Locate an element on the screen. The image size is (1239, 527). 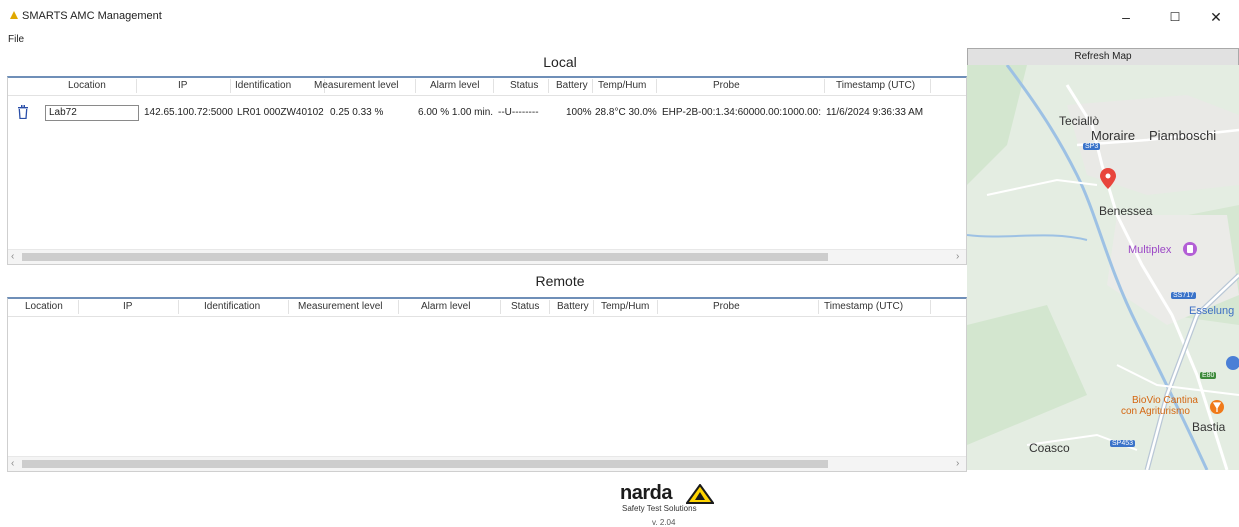
biovio-poi-icon is located at coordinates (1217, 407).